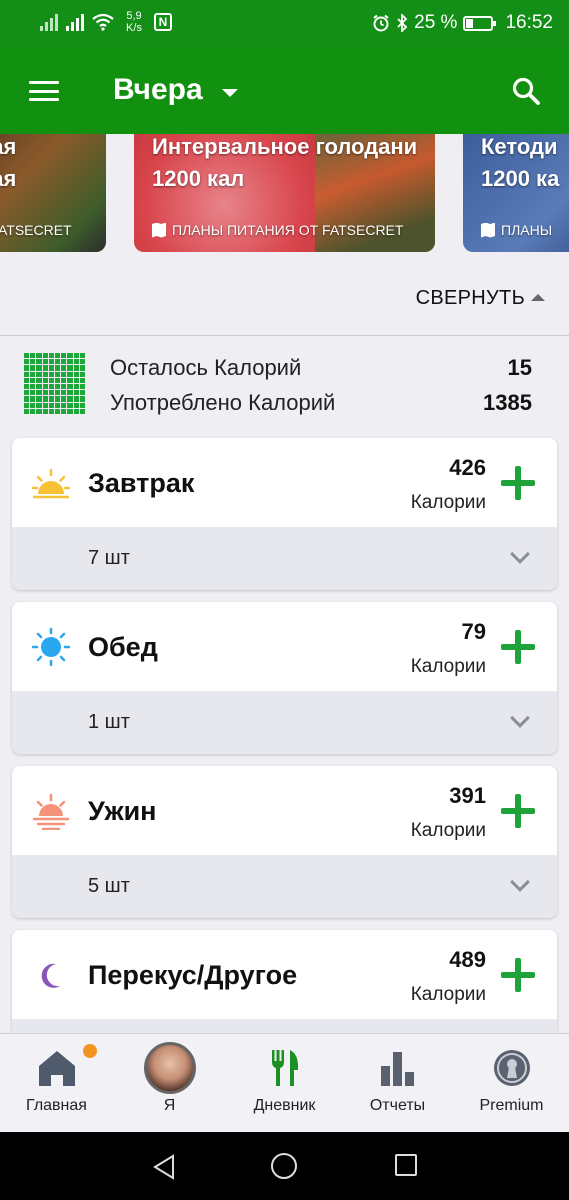 The height and width of the screenshot is (1200, 569). I want to click on meal-card-breakfast: Завтрак 426 Калории 7 шт, so click(284, 514).